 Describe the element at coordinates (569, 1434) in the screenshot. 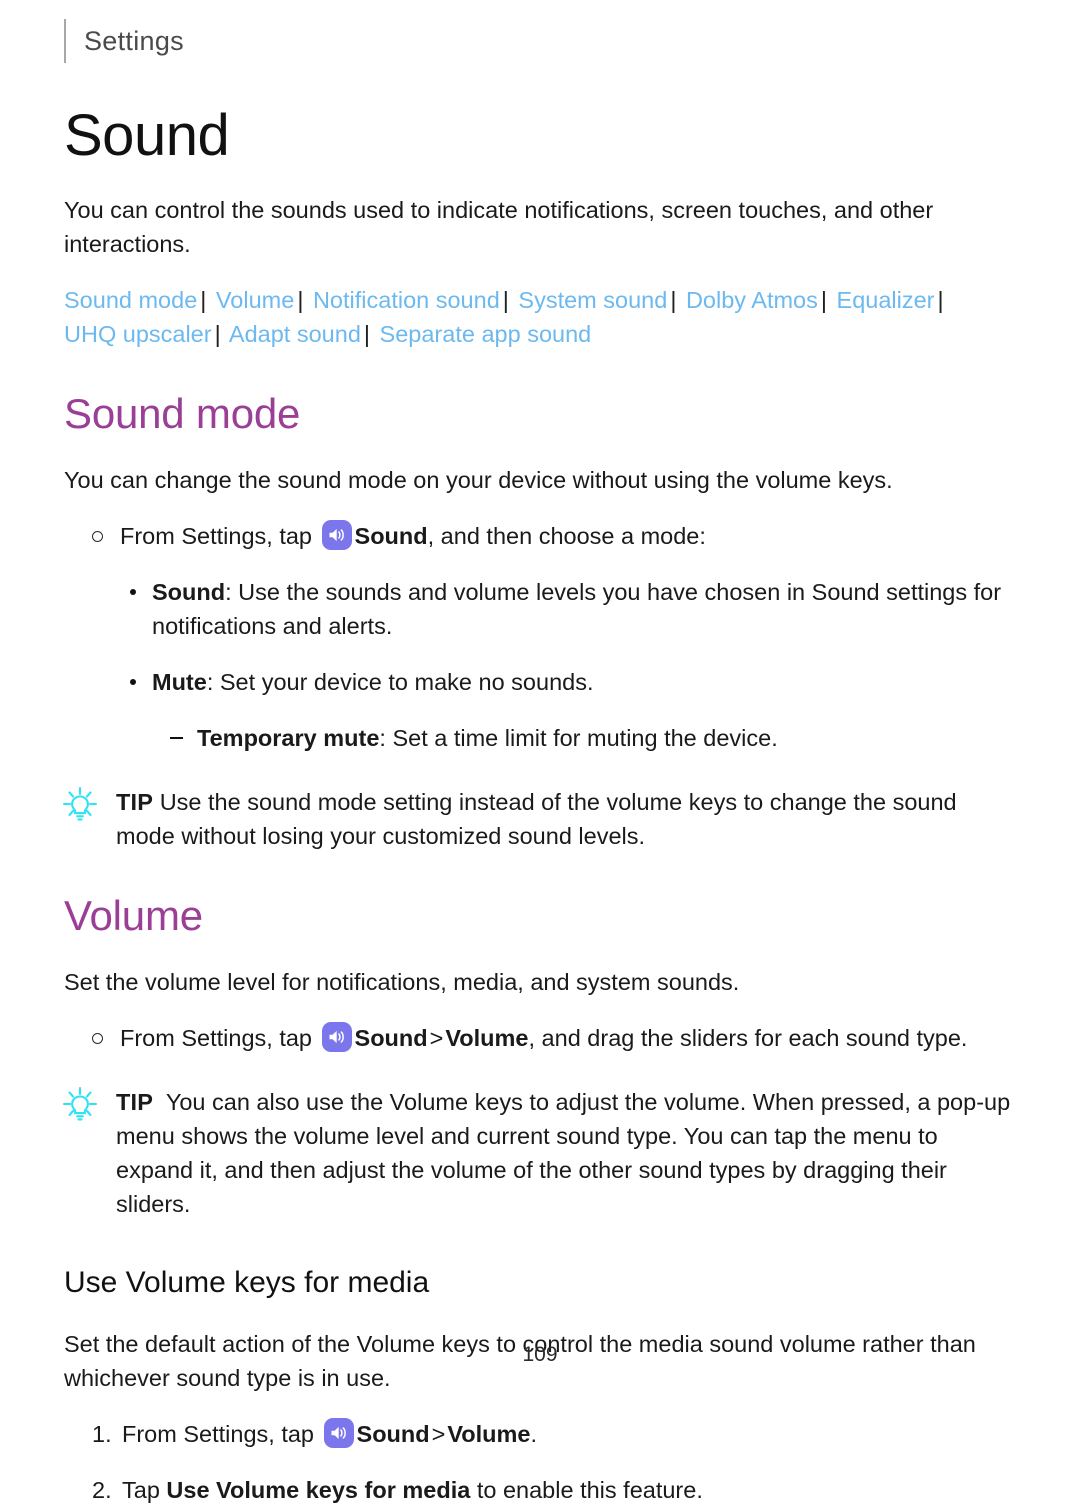

I see `step-text: From Settings, tap Sound>Volume.` at that location.